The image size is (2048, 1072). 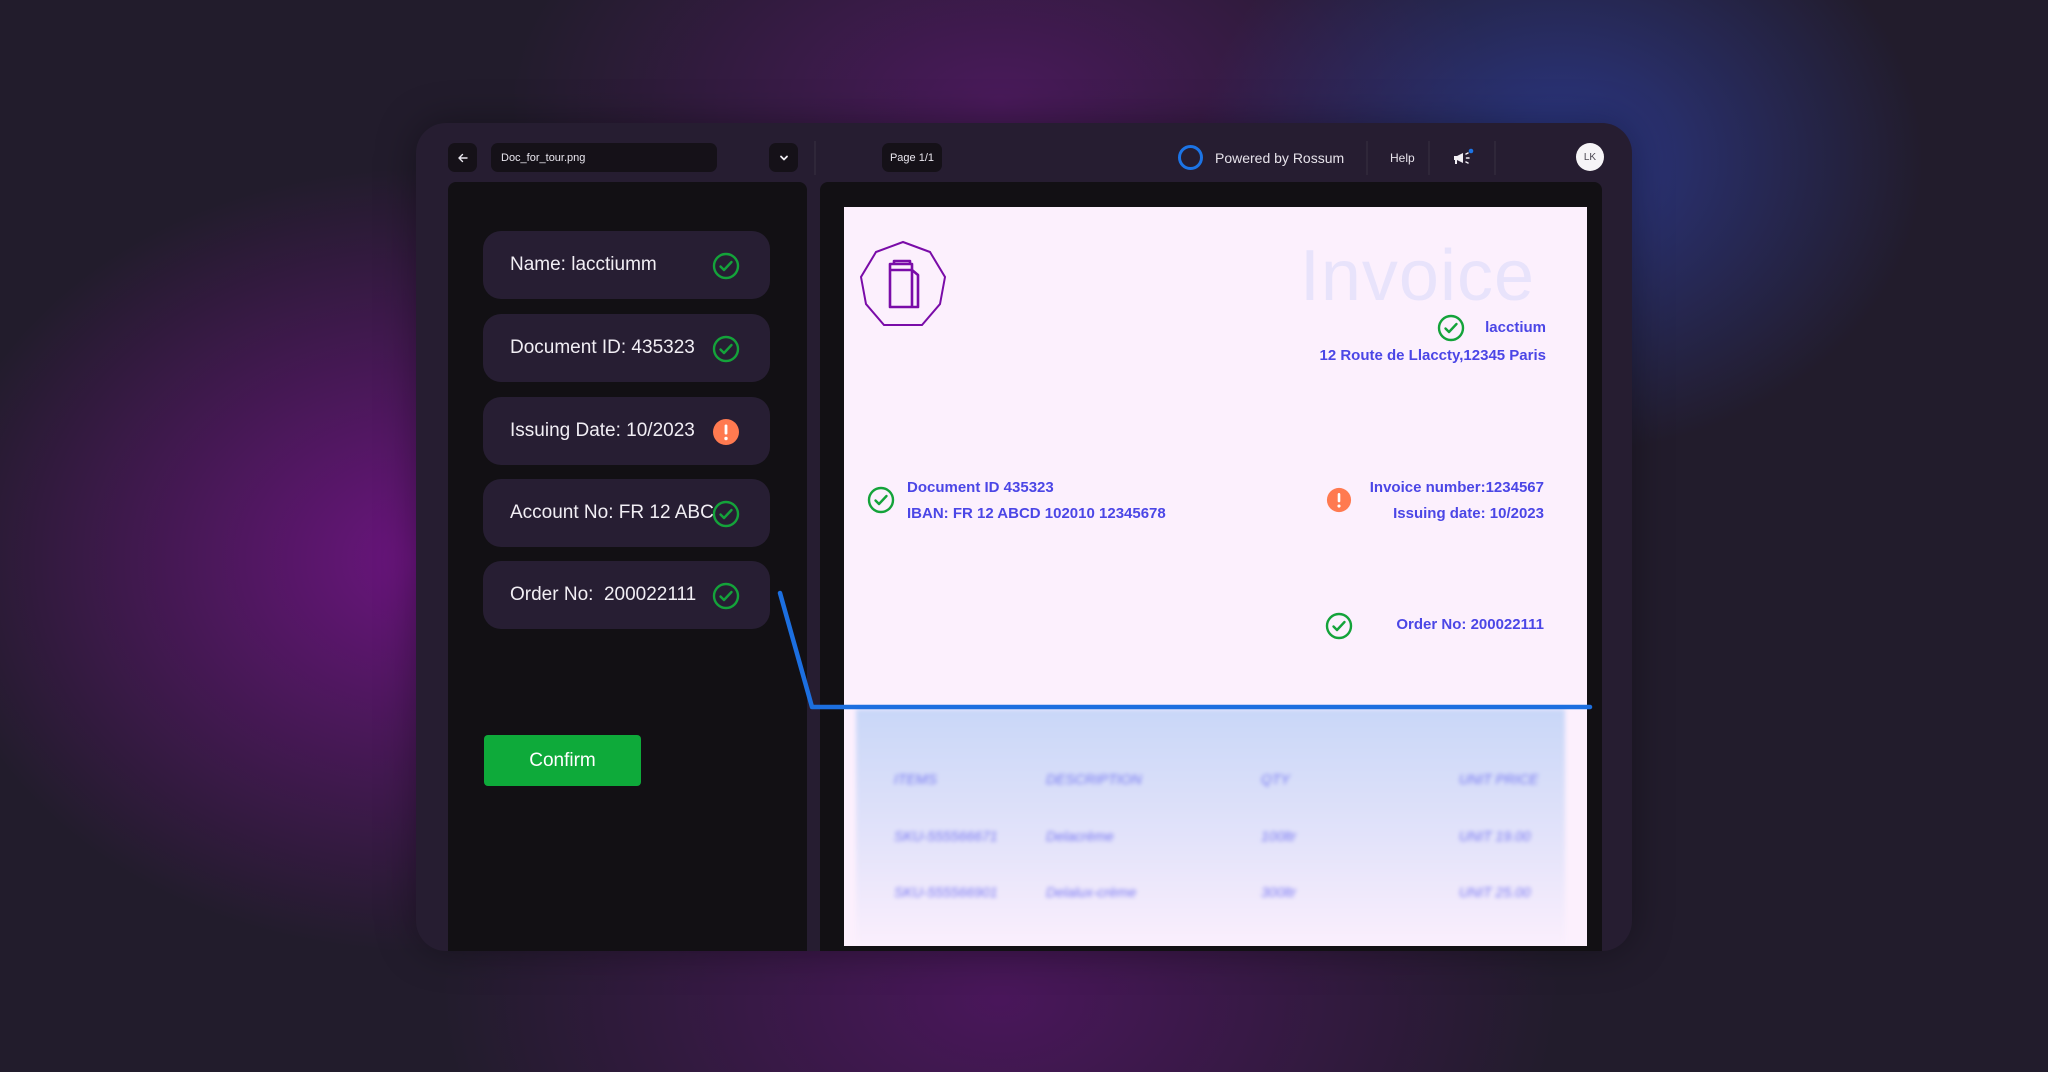 What do you see at coordinates (1470, 624) in the screenshot?
I see `order-no-text: Order No: 200022111` at bounding box center [1470, 624].